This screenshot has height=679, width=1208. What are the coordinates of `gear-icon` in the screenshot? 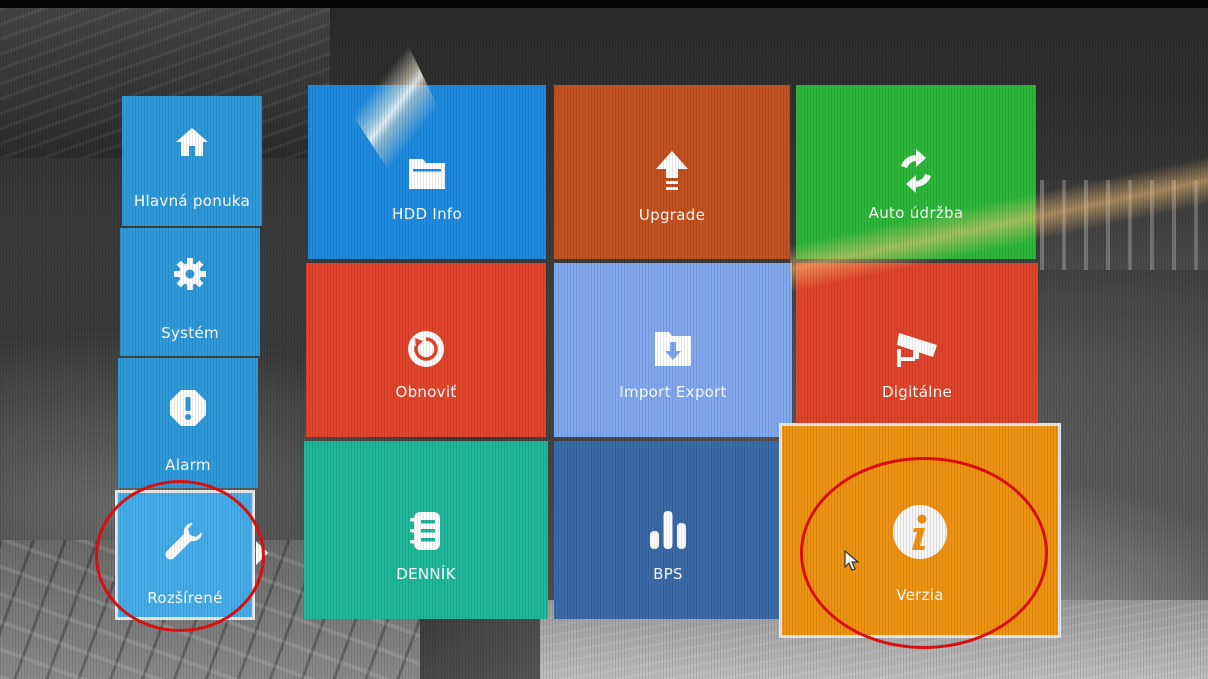 It's located at (190, 274).